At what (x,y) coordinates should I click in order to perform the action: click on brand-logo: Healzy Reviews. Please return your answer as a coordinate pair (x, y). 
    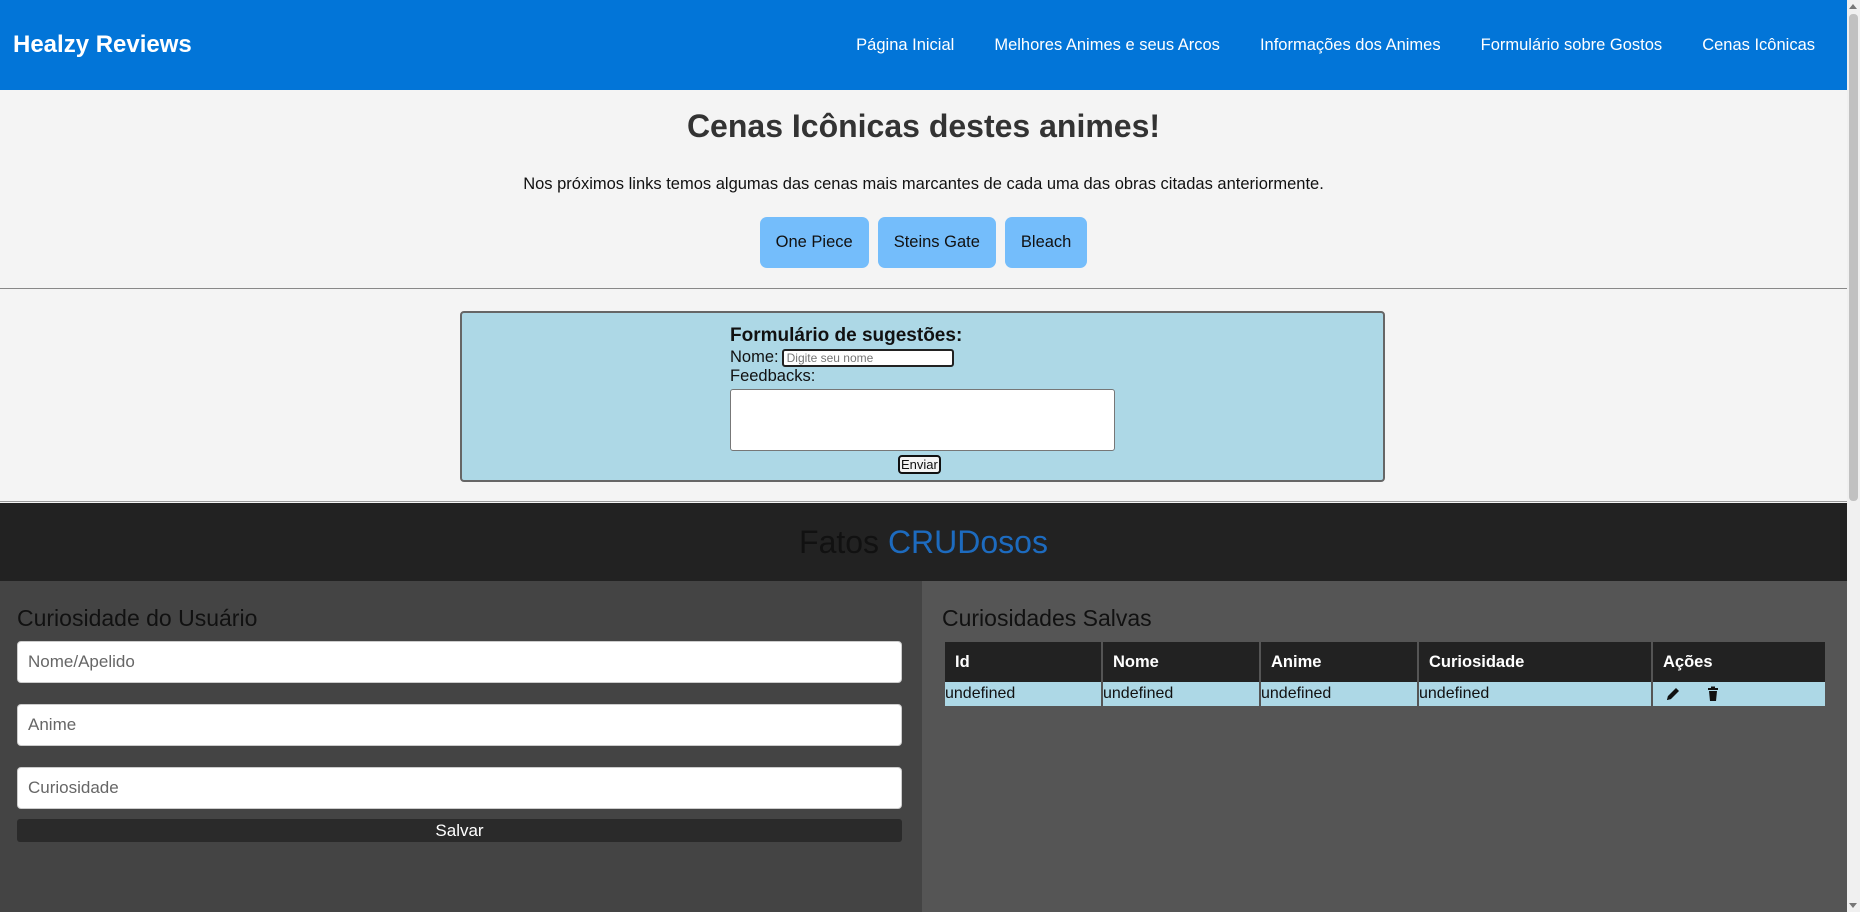
    Looking at the image, I should click on (102, 45).